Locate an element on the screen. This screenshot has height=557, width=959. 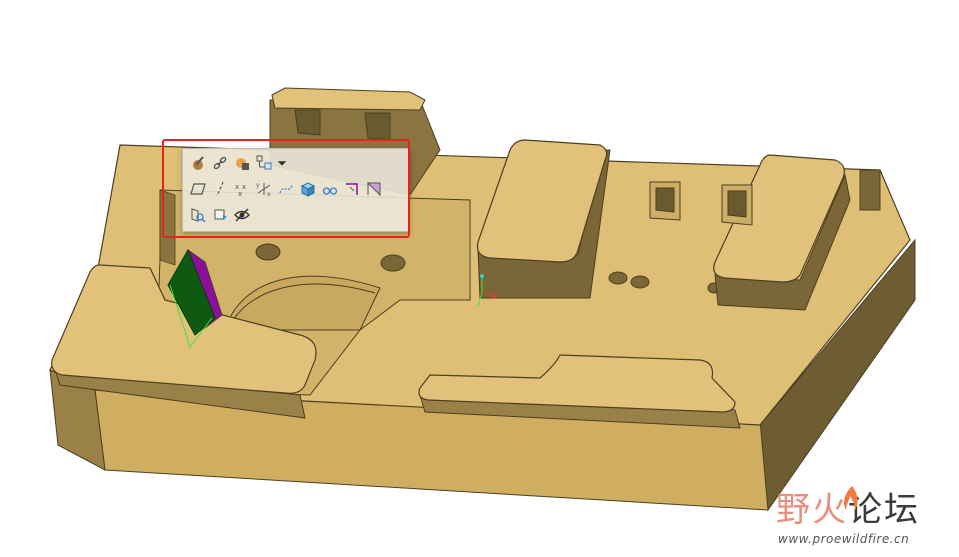
watermark-url: www.proewildfire.cn is located at coordinates (844, 539).